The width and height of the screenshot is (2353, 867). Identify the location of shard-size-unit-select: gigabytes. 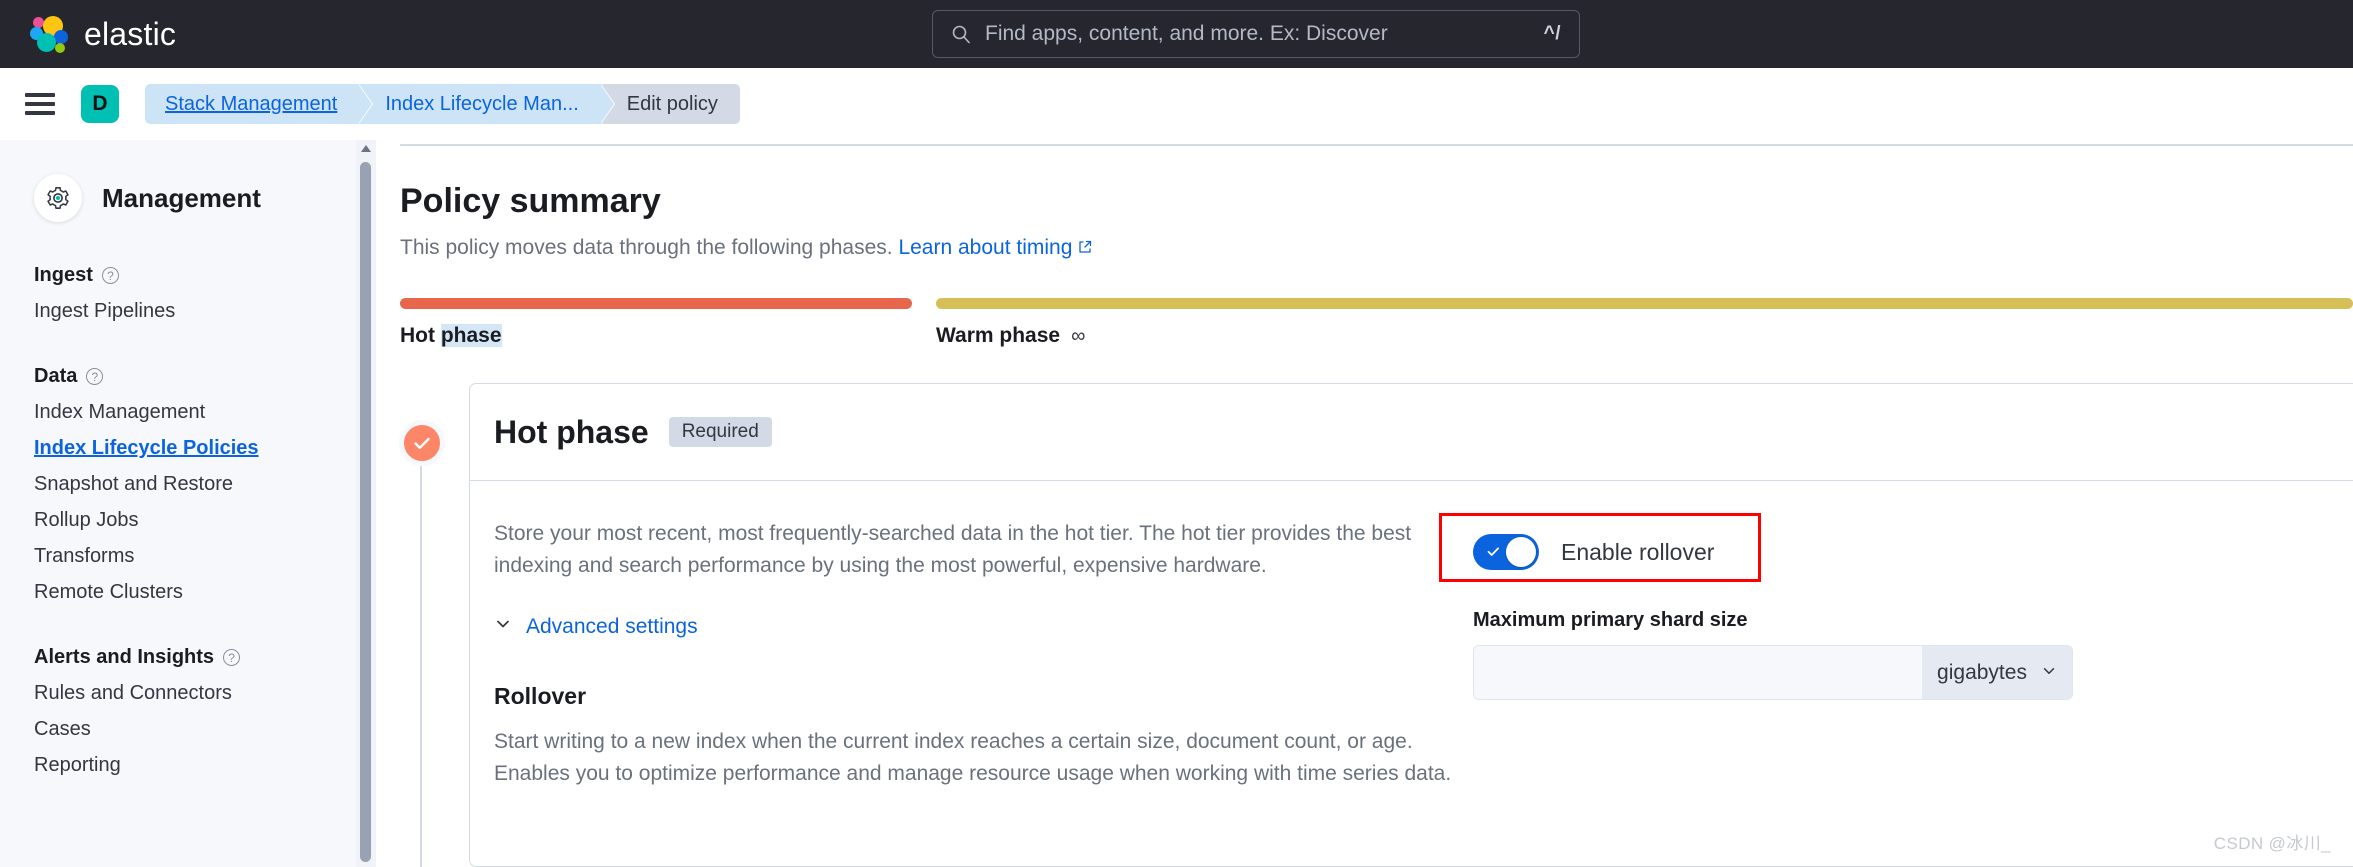
(1997, 672).